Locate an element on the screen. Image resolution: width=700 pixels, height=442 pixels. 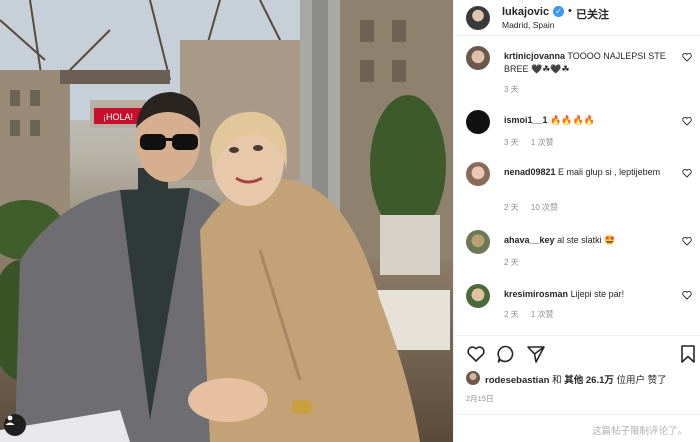
heart-icon is located at coordinates (476, 354).